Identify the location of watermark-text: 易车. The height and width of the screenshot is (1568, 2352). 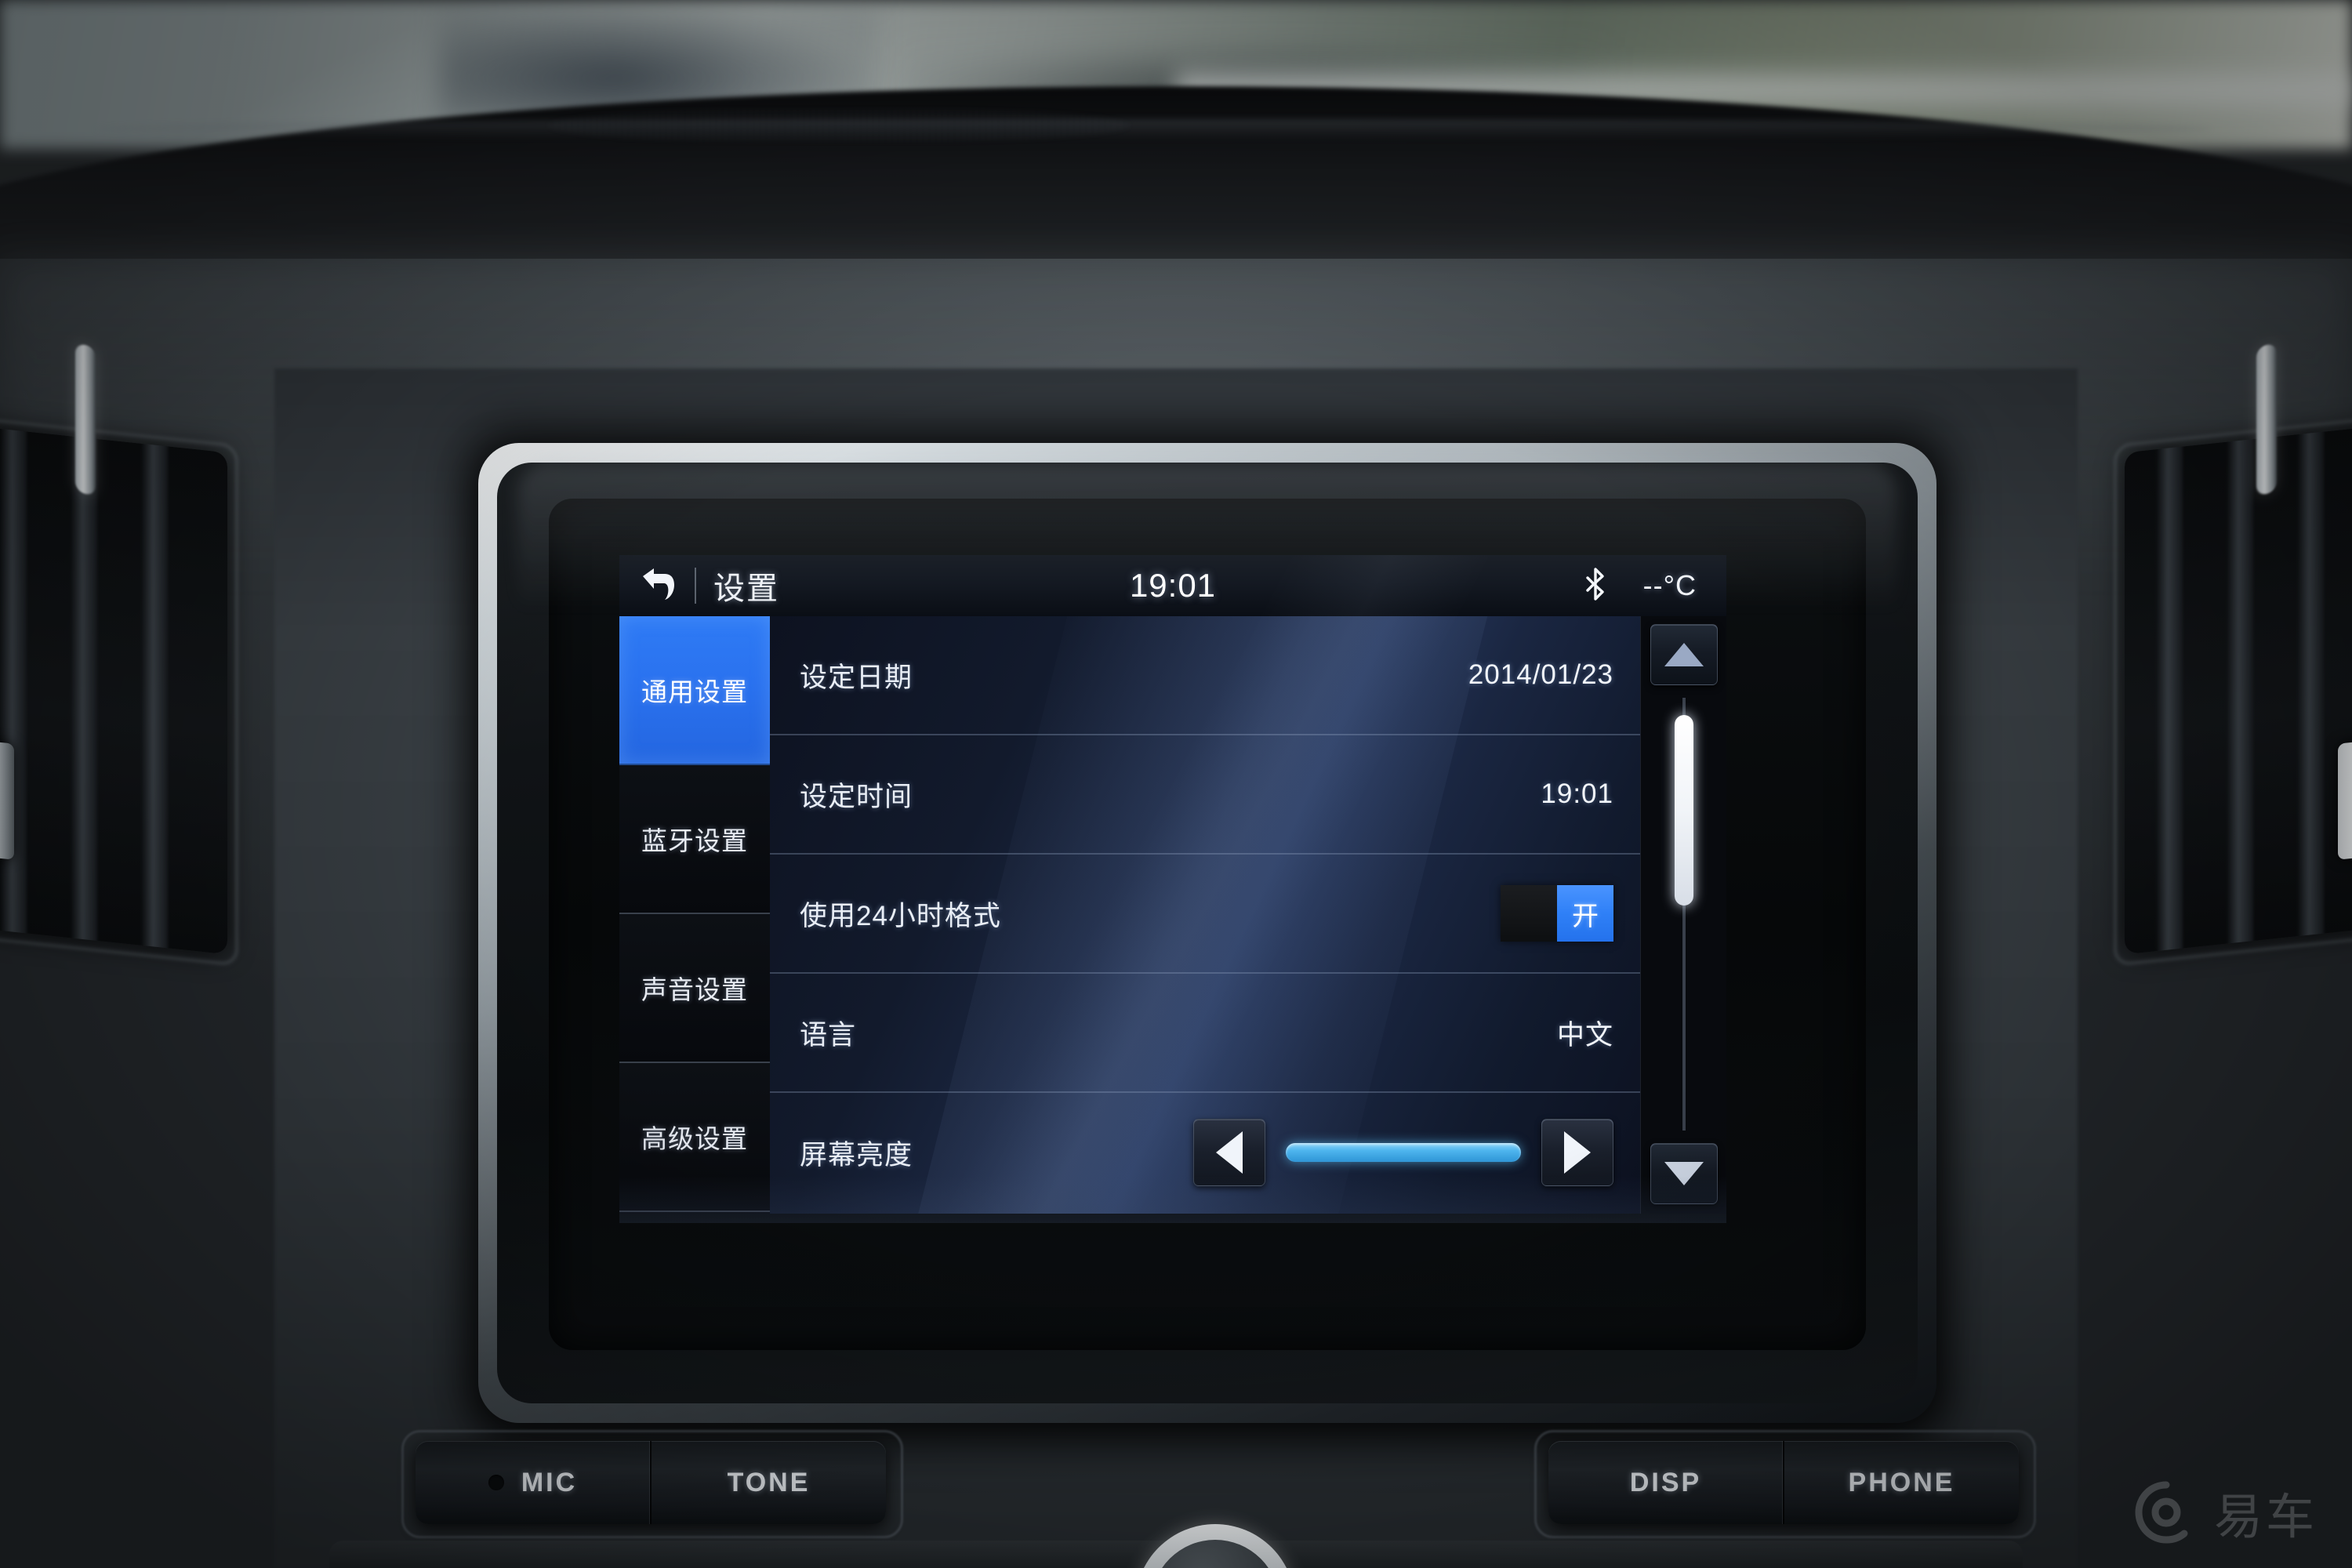
(2265, 1517).